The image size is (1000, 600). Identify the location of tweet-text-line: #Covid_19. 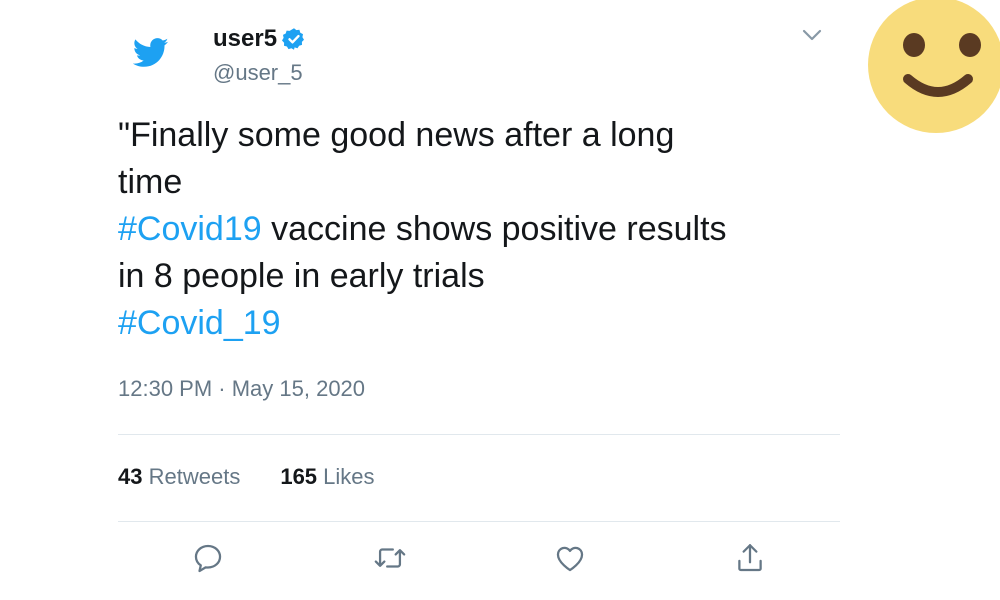
(478, 323).